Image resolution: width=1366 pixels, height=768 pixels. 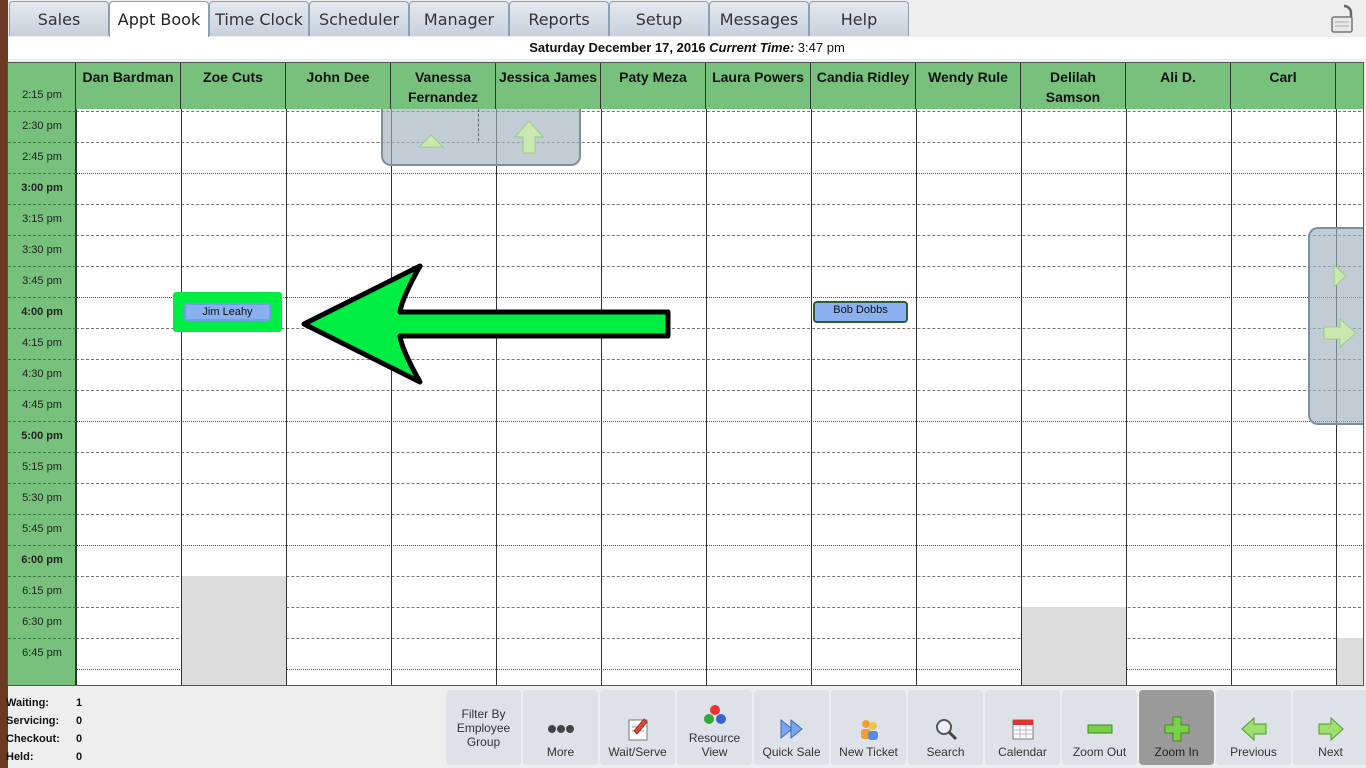 I want to click on time-label: 4:00 pm, so click(x=42, y=312).